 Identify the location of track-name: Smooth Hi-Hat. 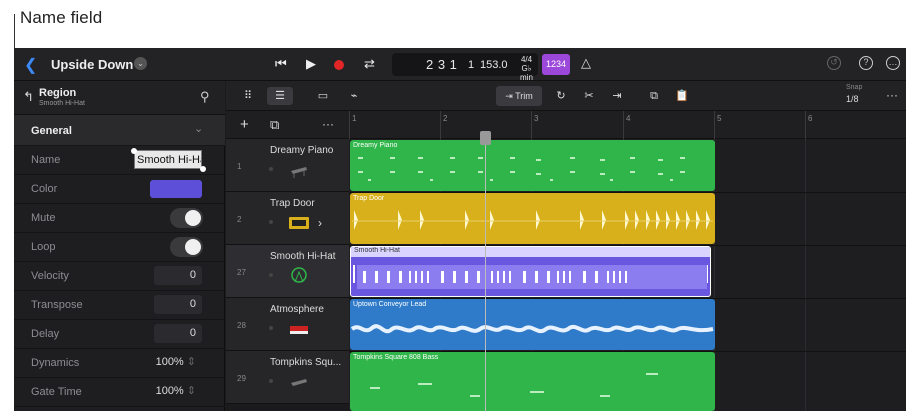
(303, 256).